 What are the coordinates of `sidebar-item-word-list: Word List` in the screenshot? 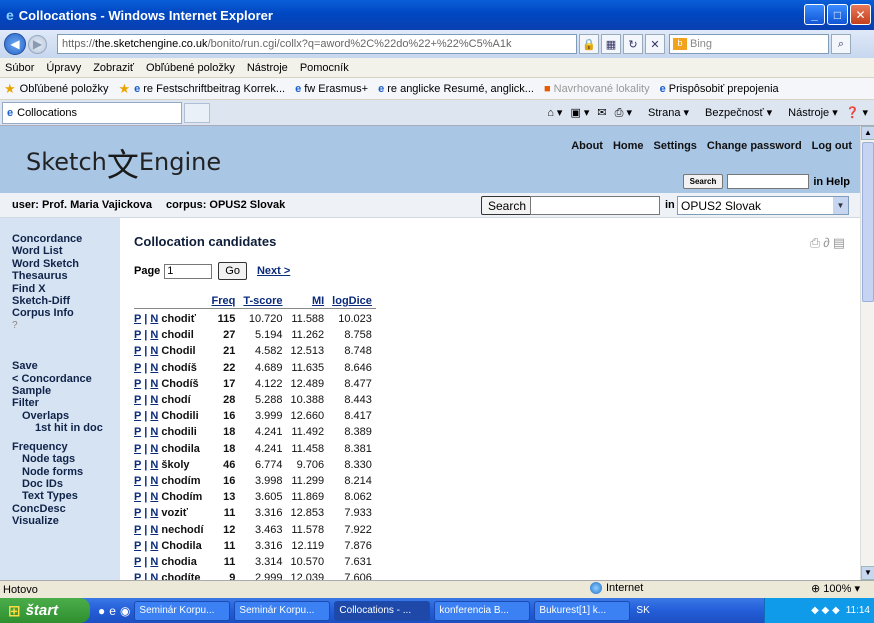 It's located at (60, 251).